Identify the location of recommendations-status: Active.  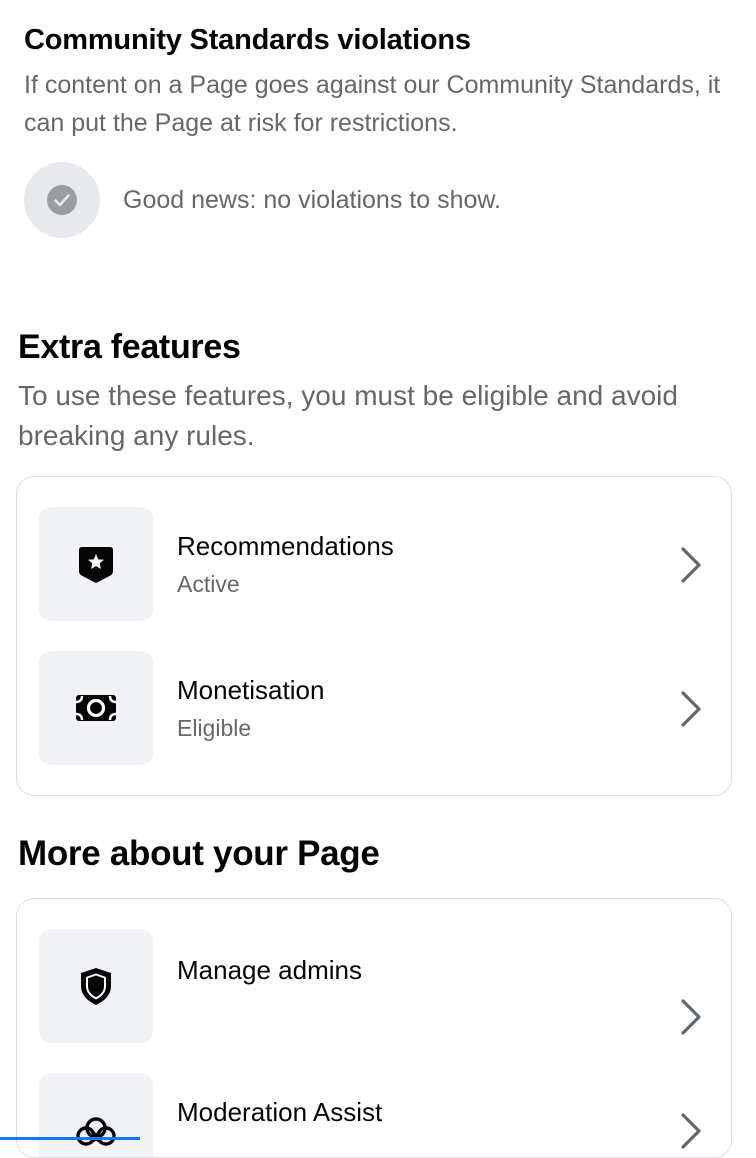
(208, 584).